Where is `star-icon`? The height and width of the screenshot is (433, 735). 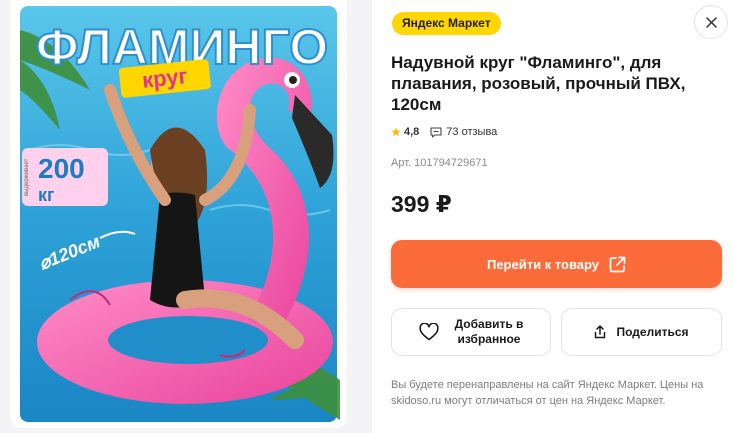
star-icon is located at coordinates (396, 132).